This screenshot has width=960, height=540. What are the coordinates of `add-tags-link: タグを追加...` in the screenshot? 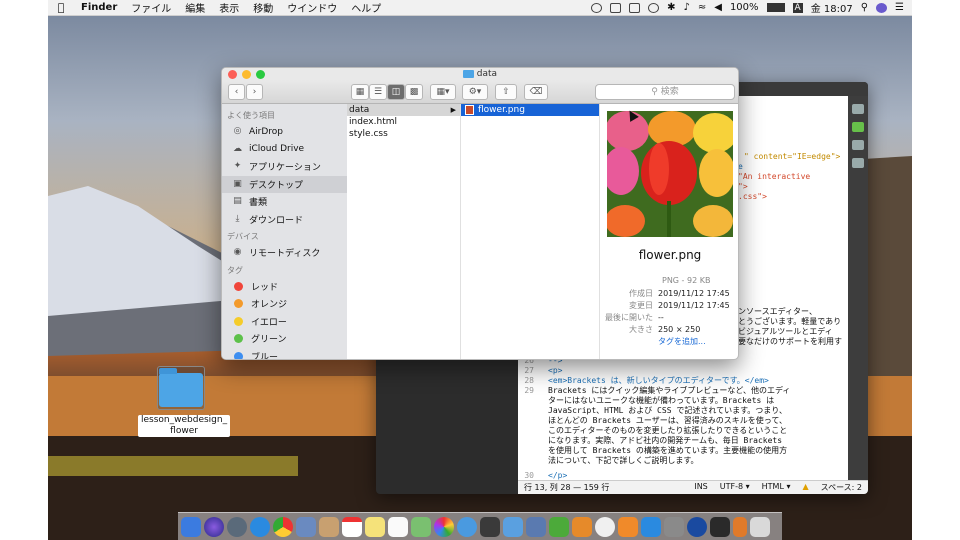 It's located at (682, 342).